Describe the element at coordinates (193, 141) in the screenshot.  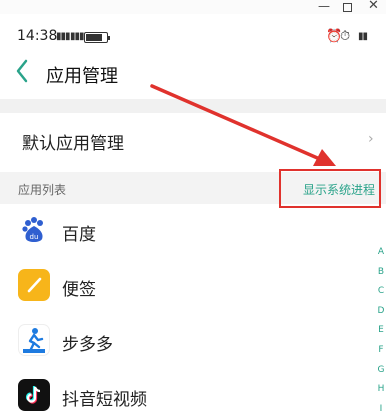
I see `default-apps-row: 默认应用管理 ›` at that location.